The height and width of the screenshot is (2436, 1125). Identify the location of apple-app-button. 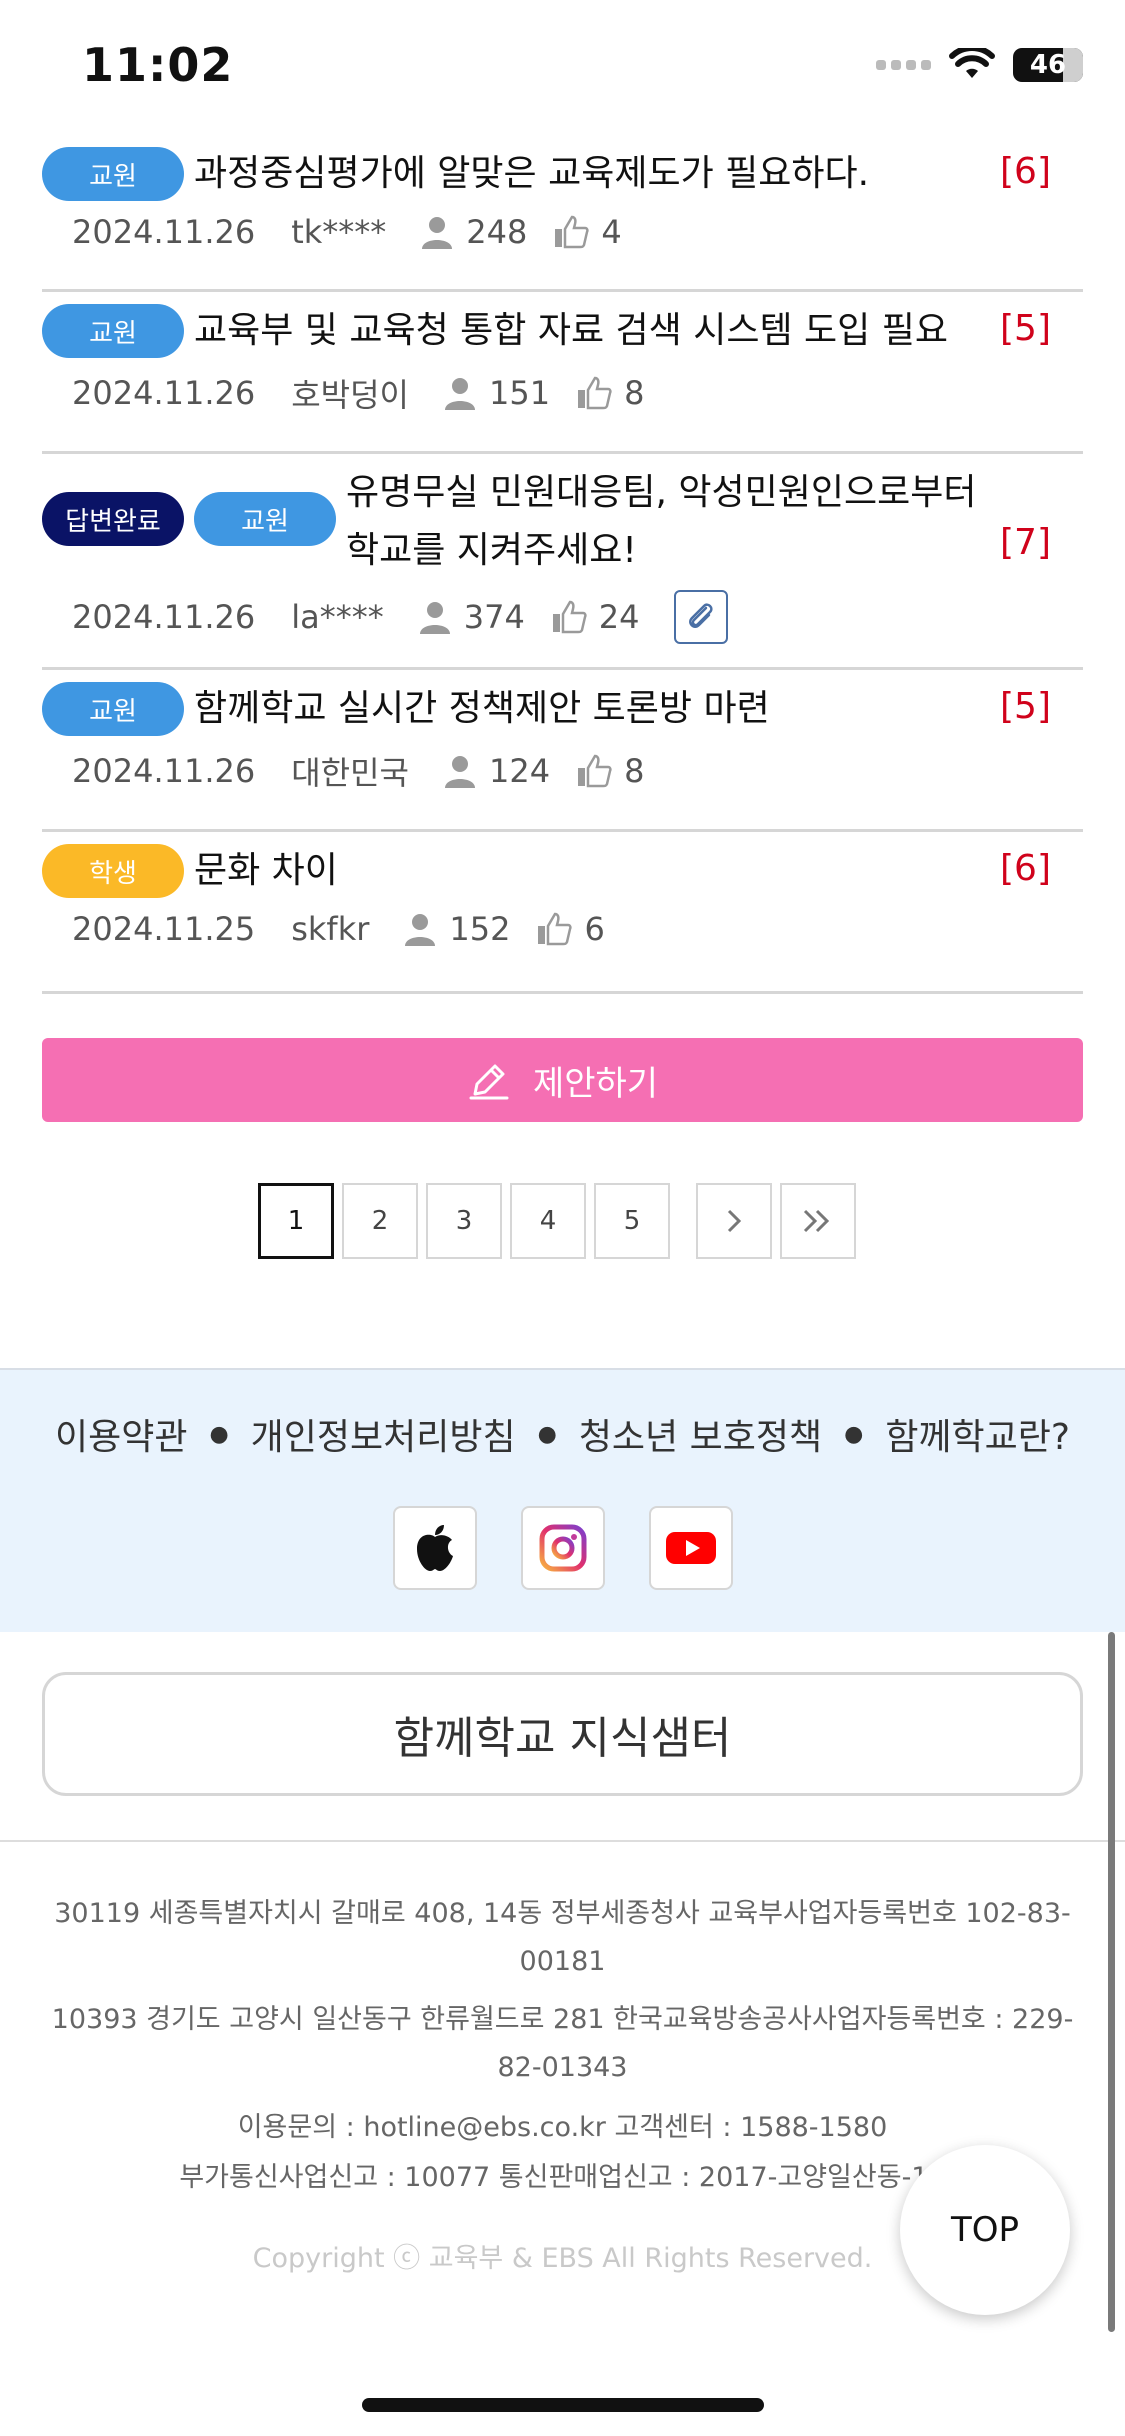
(434, 1548).